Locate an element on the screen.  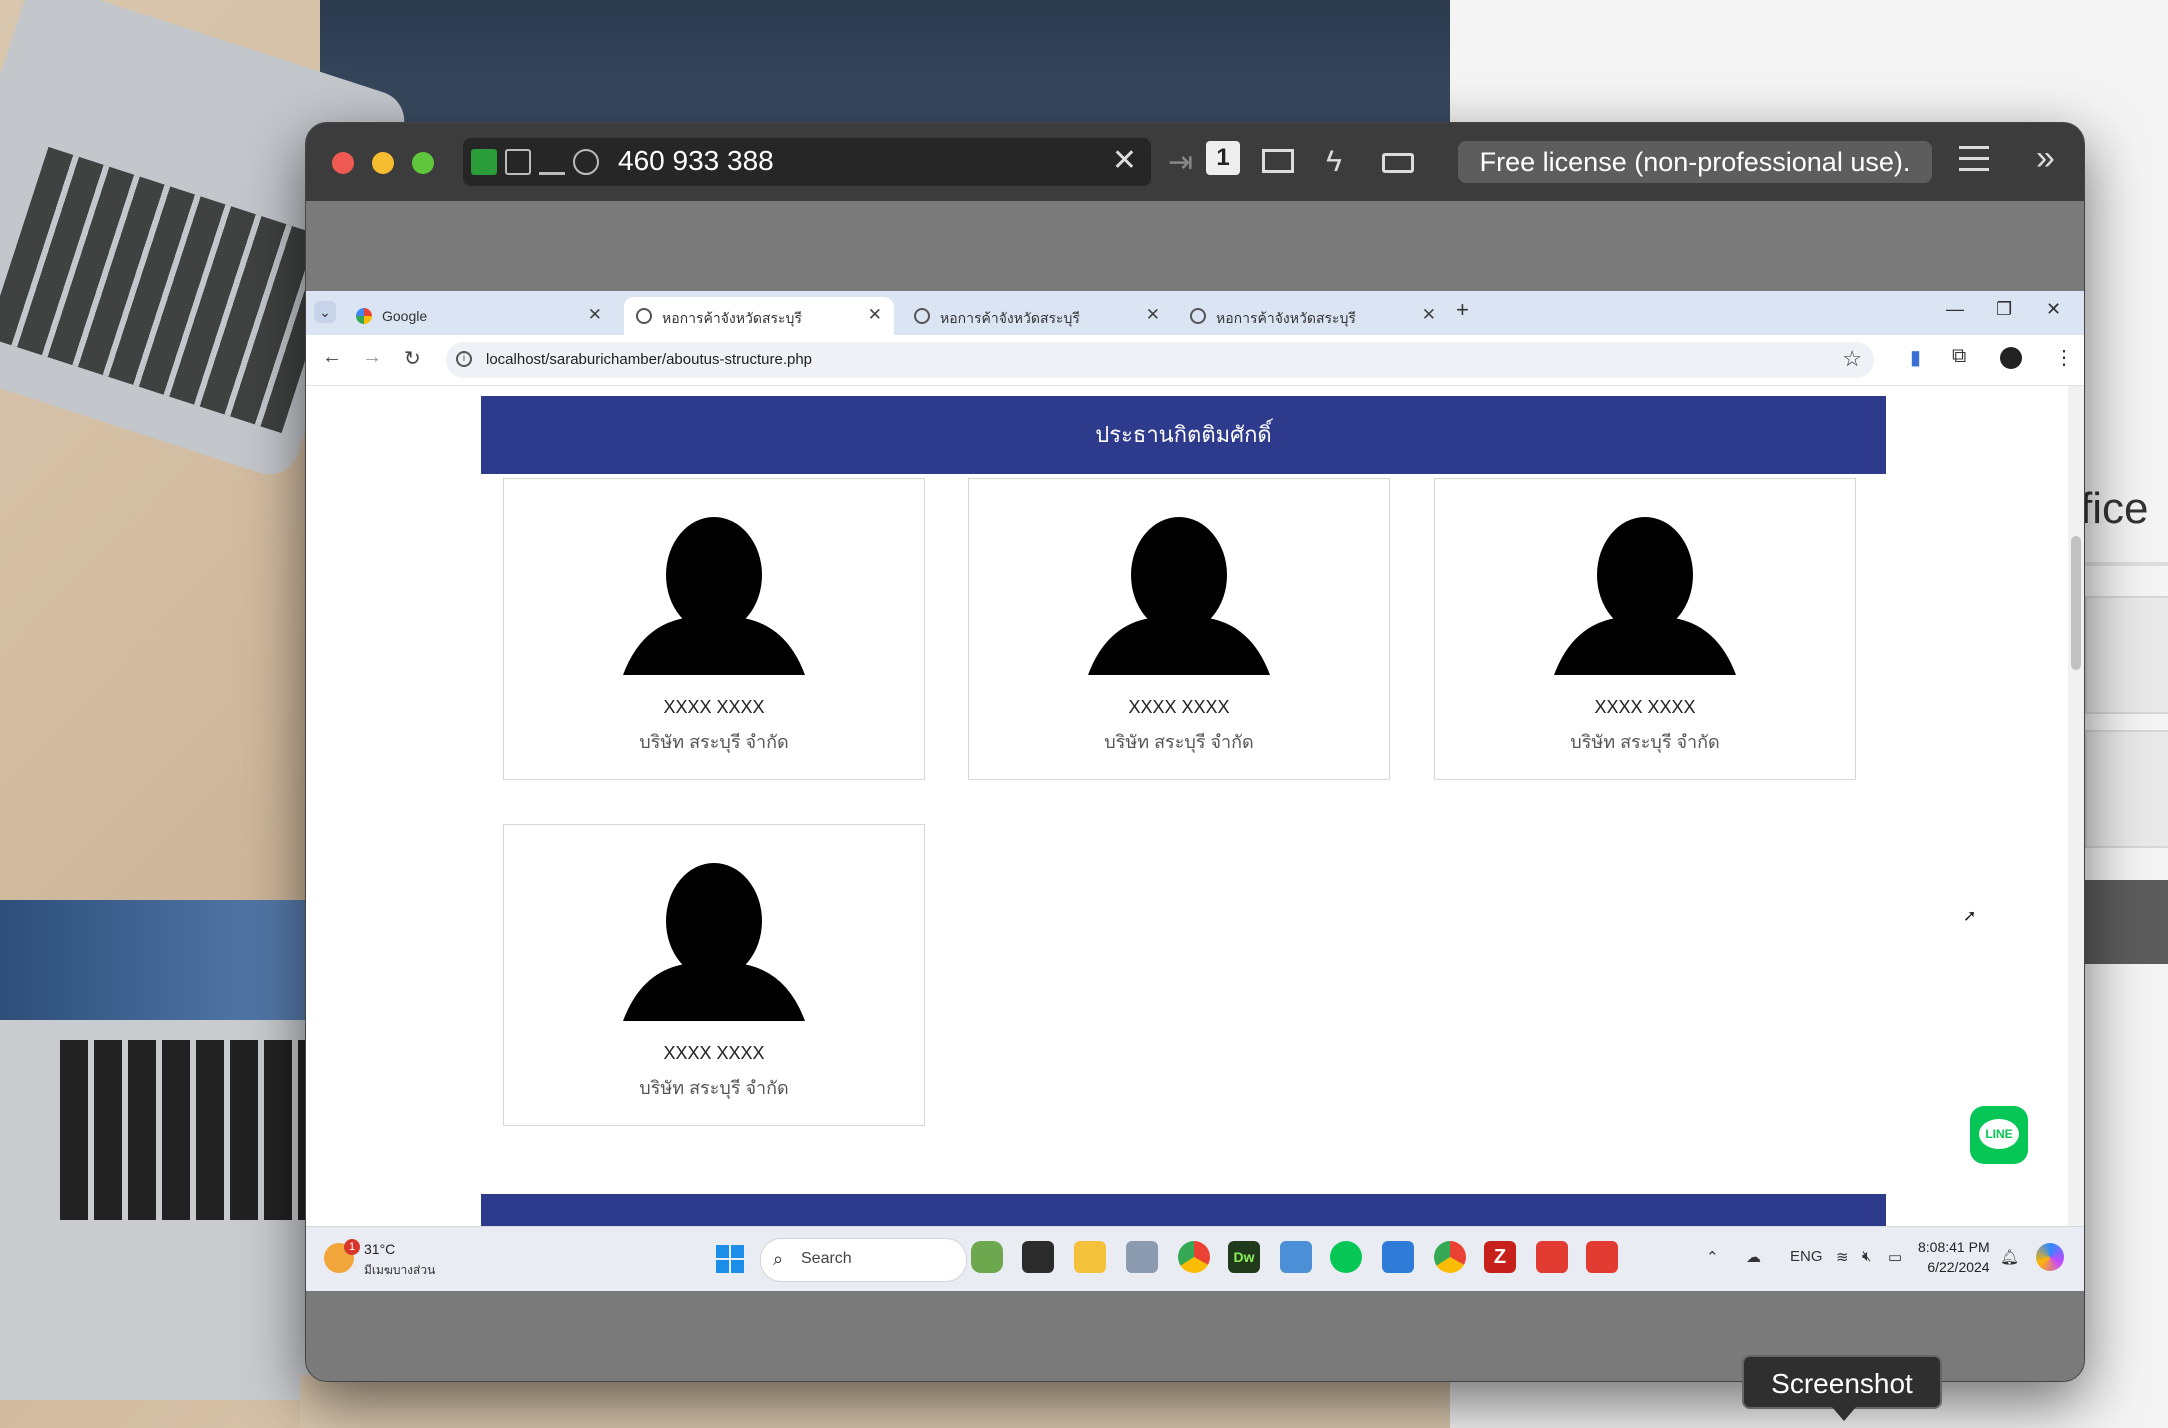
bookmark-star-icon: ☆ is located at coordinates (1852, 359).